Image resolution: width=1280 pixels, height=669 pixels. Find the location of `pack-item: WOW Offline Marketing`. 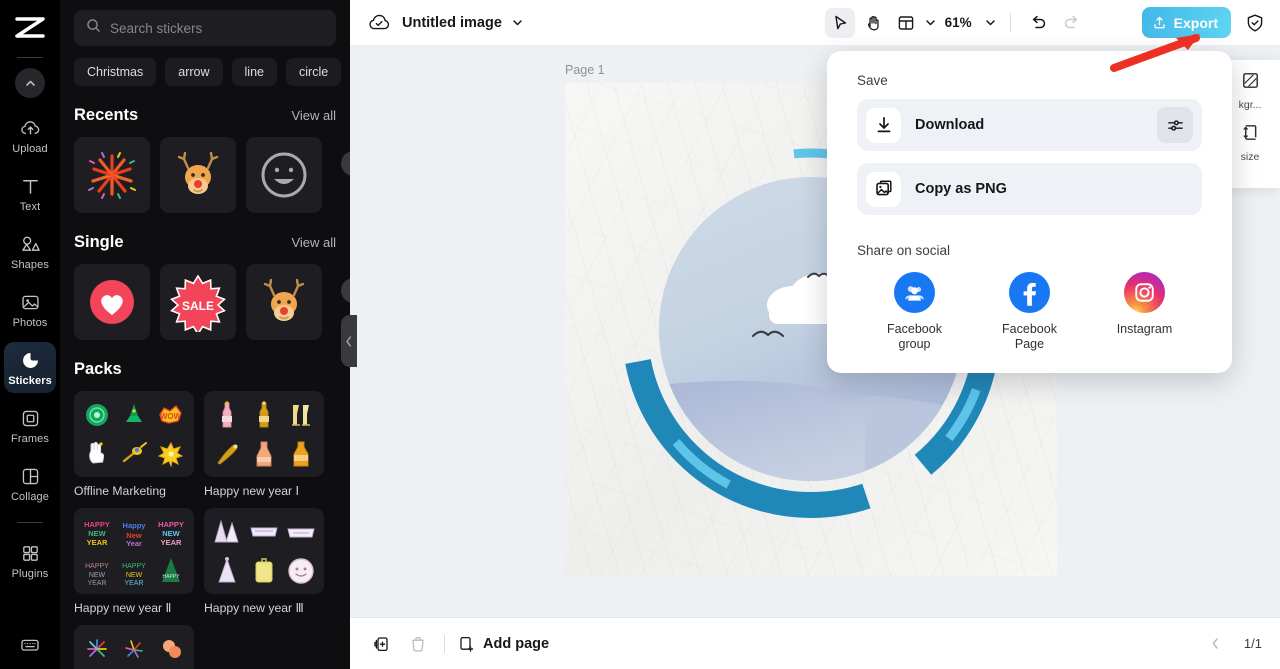

pack-item: WOW Offline Marketing is located at coordinates (134, 444).